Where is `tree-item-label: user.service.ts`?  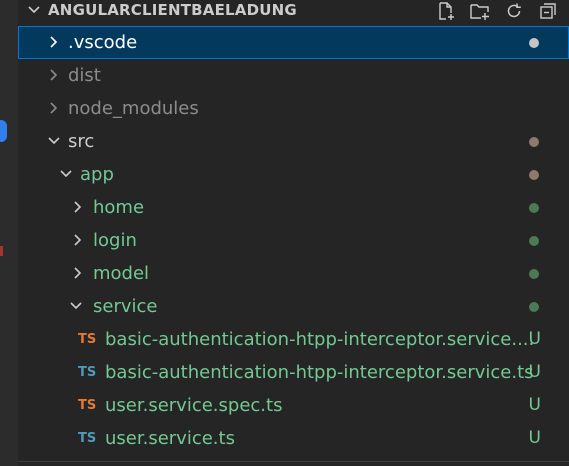
tree-item-label: user.service.ts is located at coordinates (170, 438).